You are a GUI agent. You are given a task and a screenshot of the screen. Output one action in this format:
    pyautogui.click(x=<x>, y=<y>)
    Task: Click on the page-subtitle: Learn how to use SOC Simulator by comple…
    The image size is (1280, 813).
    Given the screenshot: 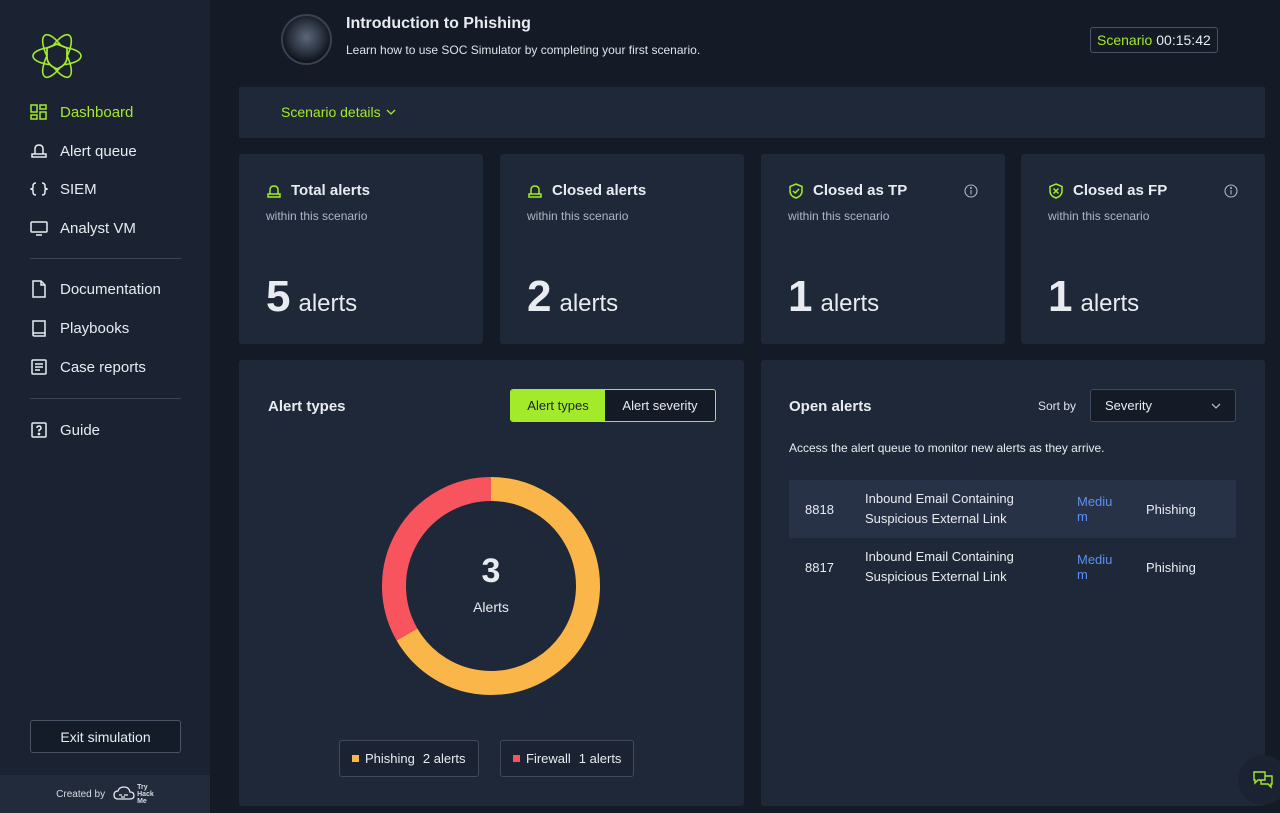 What is the action you would take?
    pyautogui.click(x=523, y=50)
    